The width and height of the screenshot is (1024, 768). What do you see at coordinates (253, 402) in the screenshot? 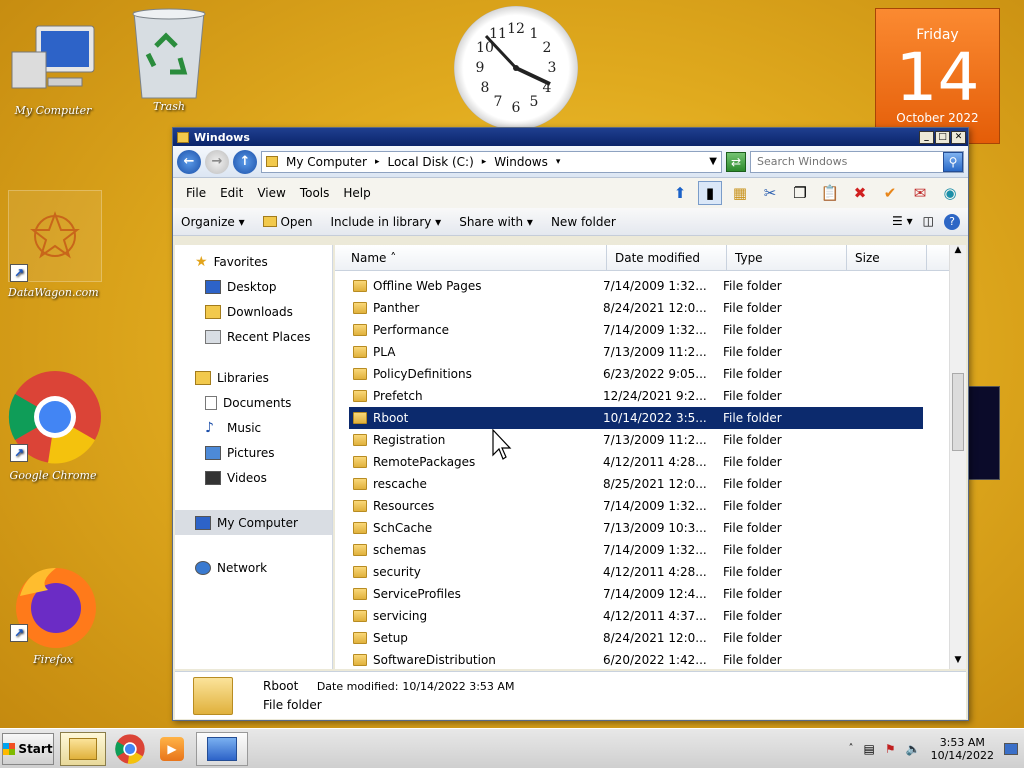
I see `nav-documents: Documents` at bounding box center [253, 402].